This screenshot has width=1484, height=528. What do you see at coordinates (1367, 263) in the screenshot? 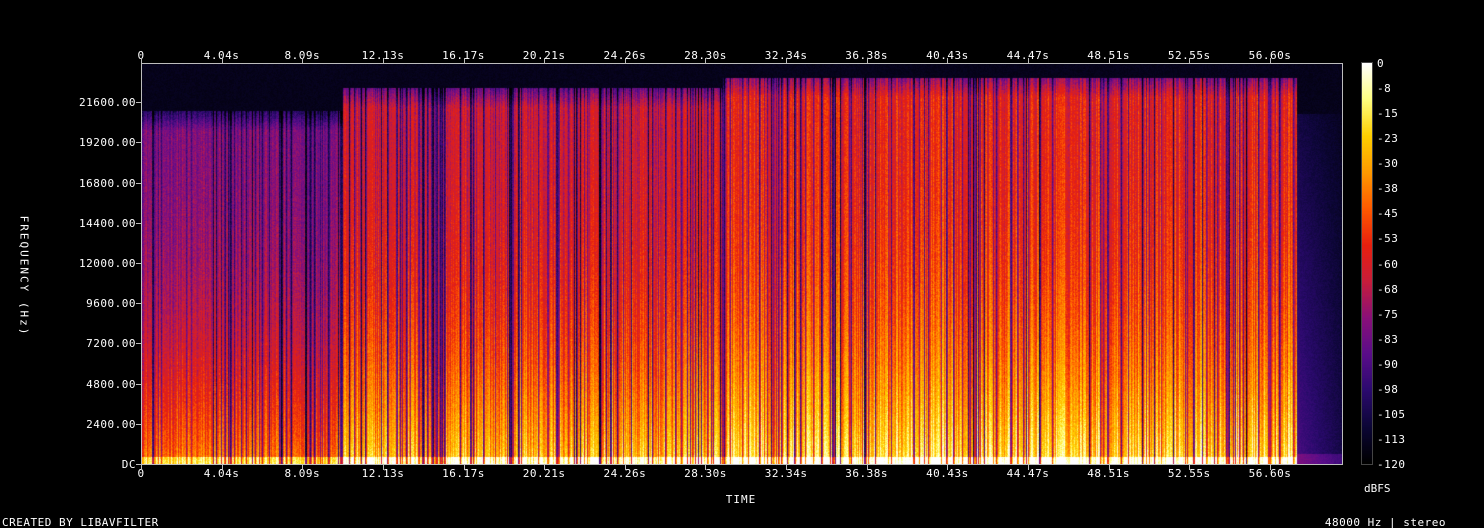
I see `colorbar` at bounding box center [1367, 263].